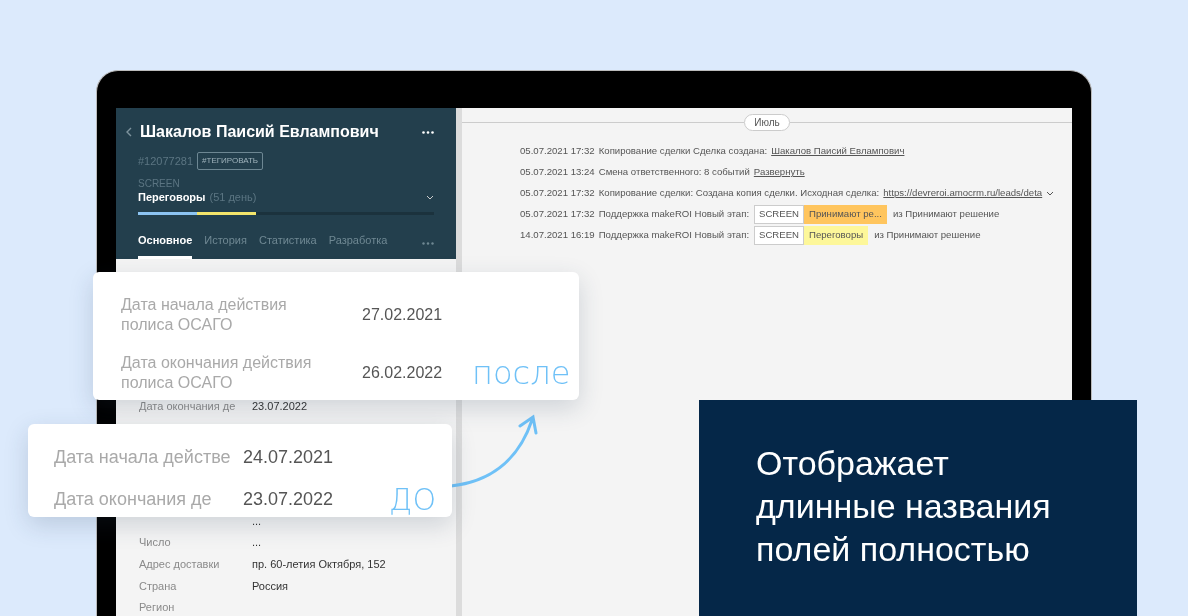 The height and width of the screenshot is (616, 1188). I want to click on stage-tag: Переговоры, so click(836, 235).